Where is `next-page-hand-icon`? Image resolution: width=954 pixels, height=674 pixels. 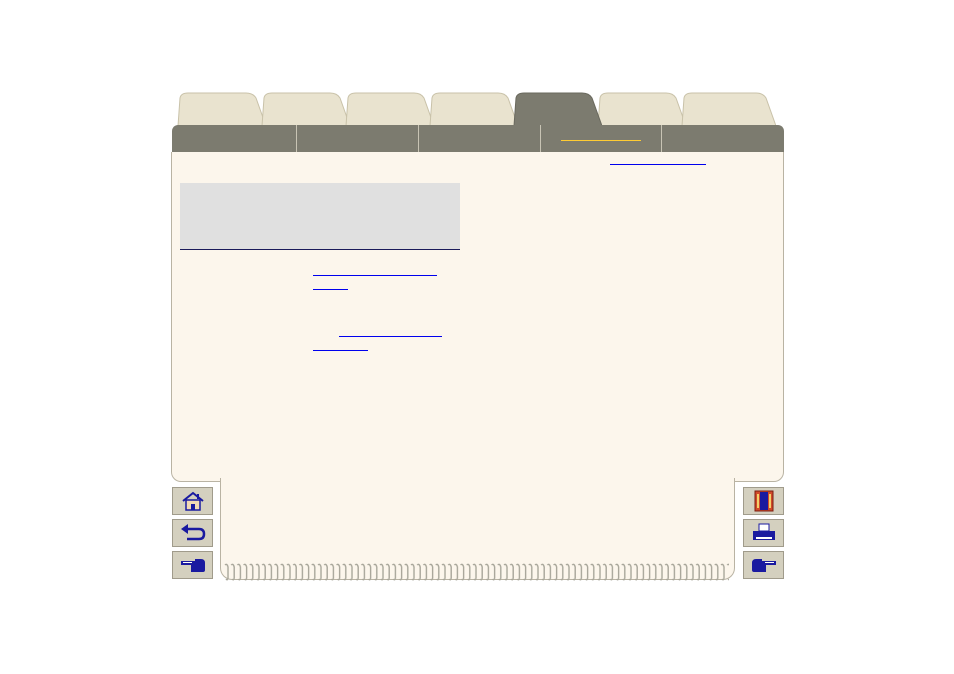
next-page-hand-icon is located at coordinates (763, 565).